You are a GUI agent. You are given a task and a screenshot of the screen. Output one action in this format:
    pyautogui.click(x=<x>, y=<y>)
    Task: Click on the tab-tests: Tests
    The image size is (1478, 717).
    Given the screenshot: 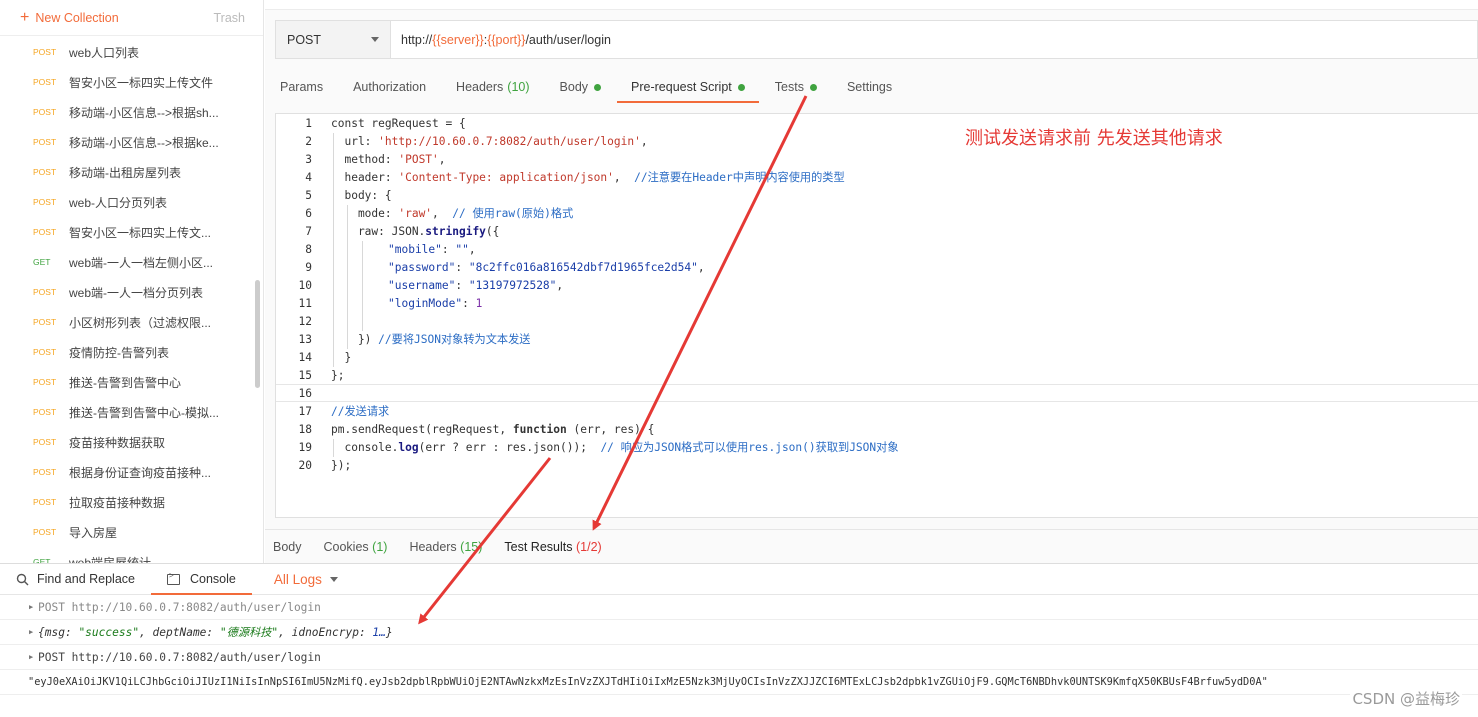 What is the action you would take?
    pyautogui.click(x=796, y=87)
    